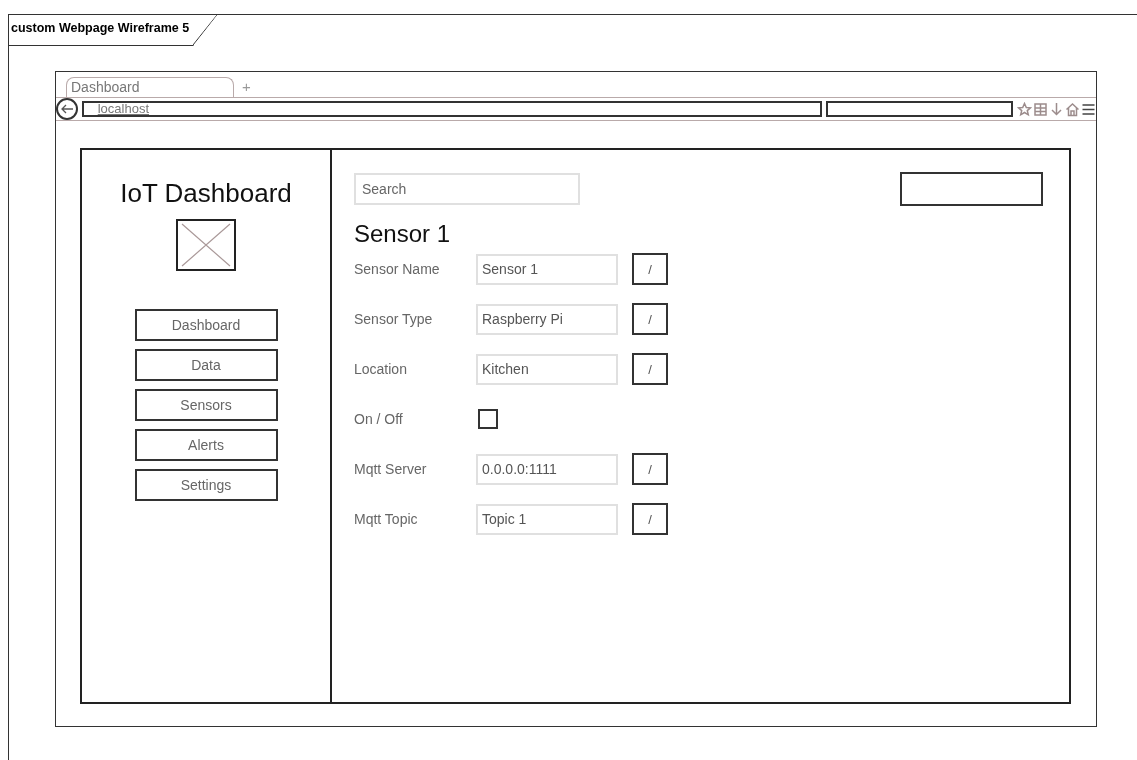 This screenshot has width=1137, height=760. What do you see at coordinates (206, 485) in the screenshot?
I see `nav-button: Settings` at bounding box center [206, 485].